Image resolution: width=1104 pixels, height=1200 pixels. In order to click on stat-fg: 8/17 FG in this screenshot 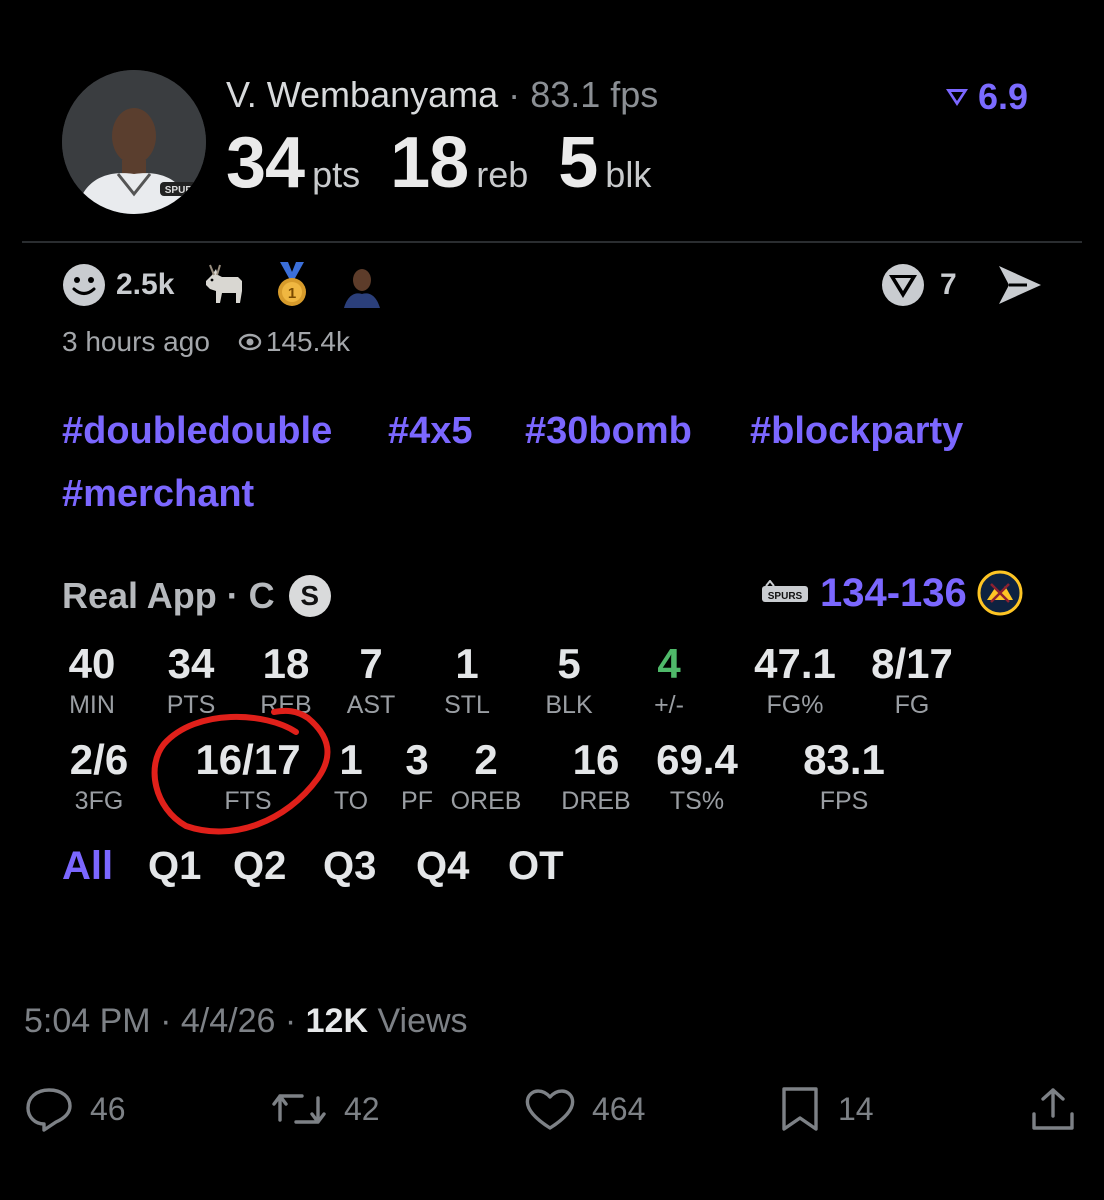, I will do `click(912, 680)`.